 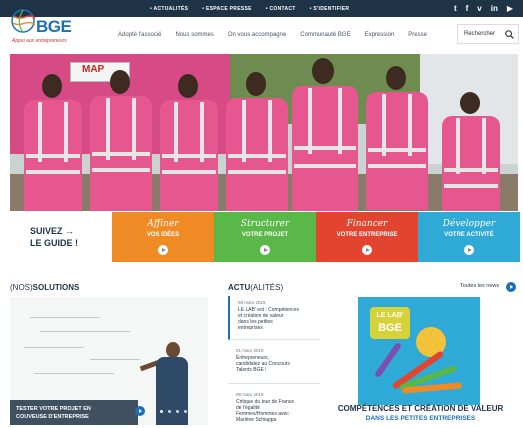 I want to click on guide-intro-line1: SUIVEZ →, so click(x=52, y=231).